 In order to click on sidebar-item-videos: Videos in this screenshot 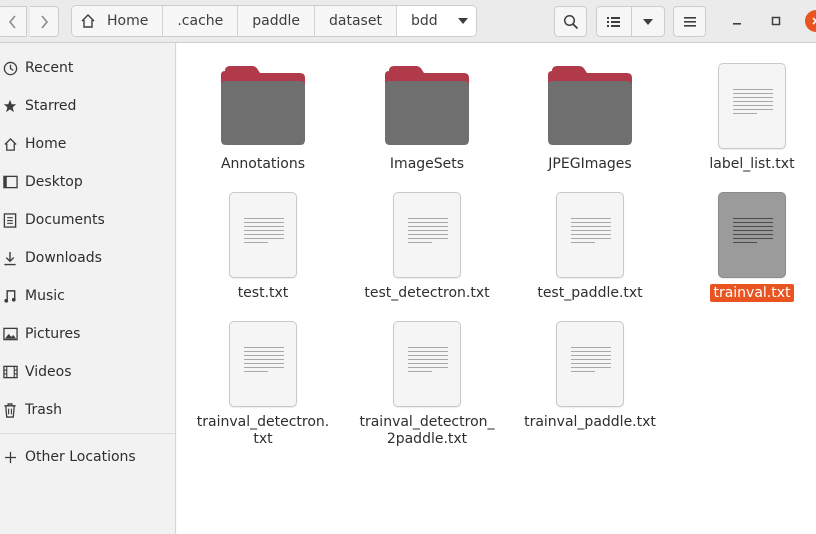, I will do `click(87, 372)`.